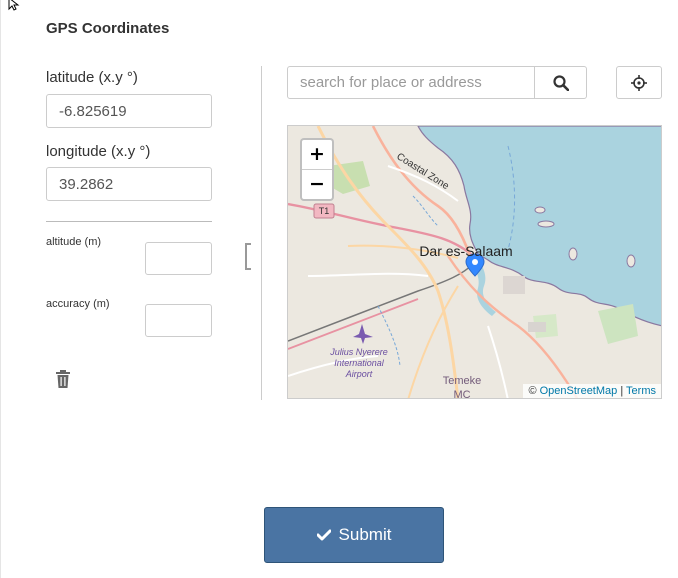 This screenshot has height=578, width=678. I want to click on search-icon, so click(560, 82).